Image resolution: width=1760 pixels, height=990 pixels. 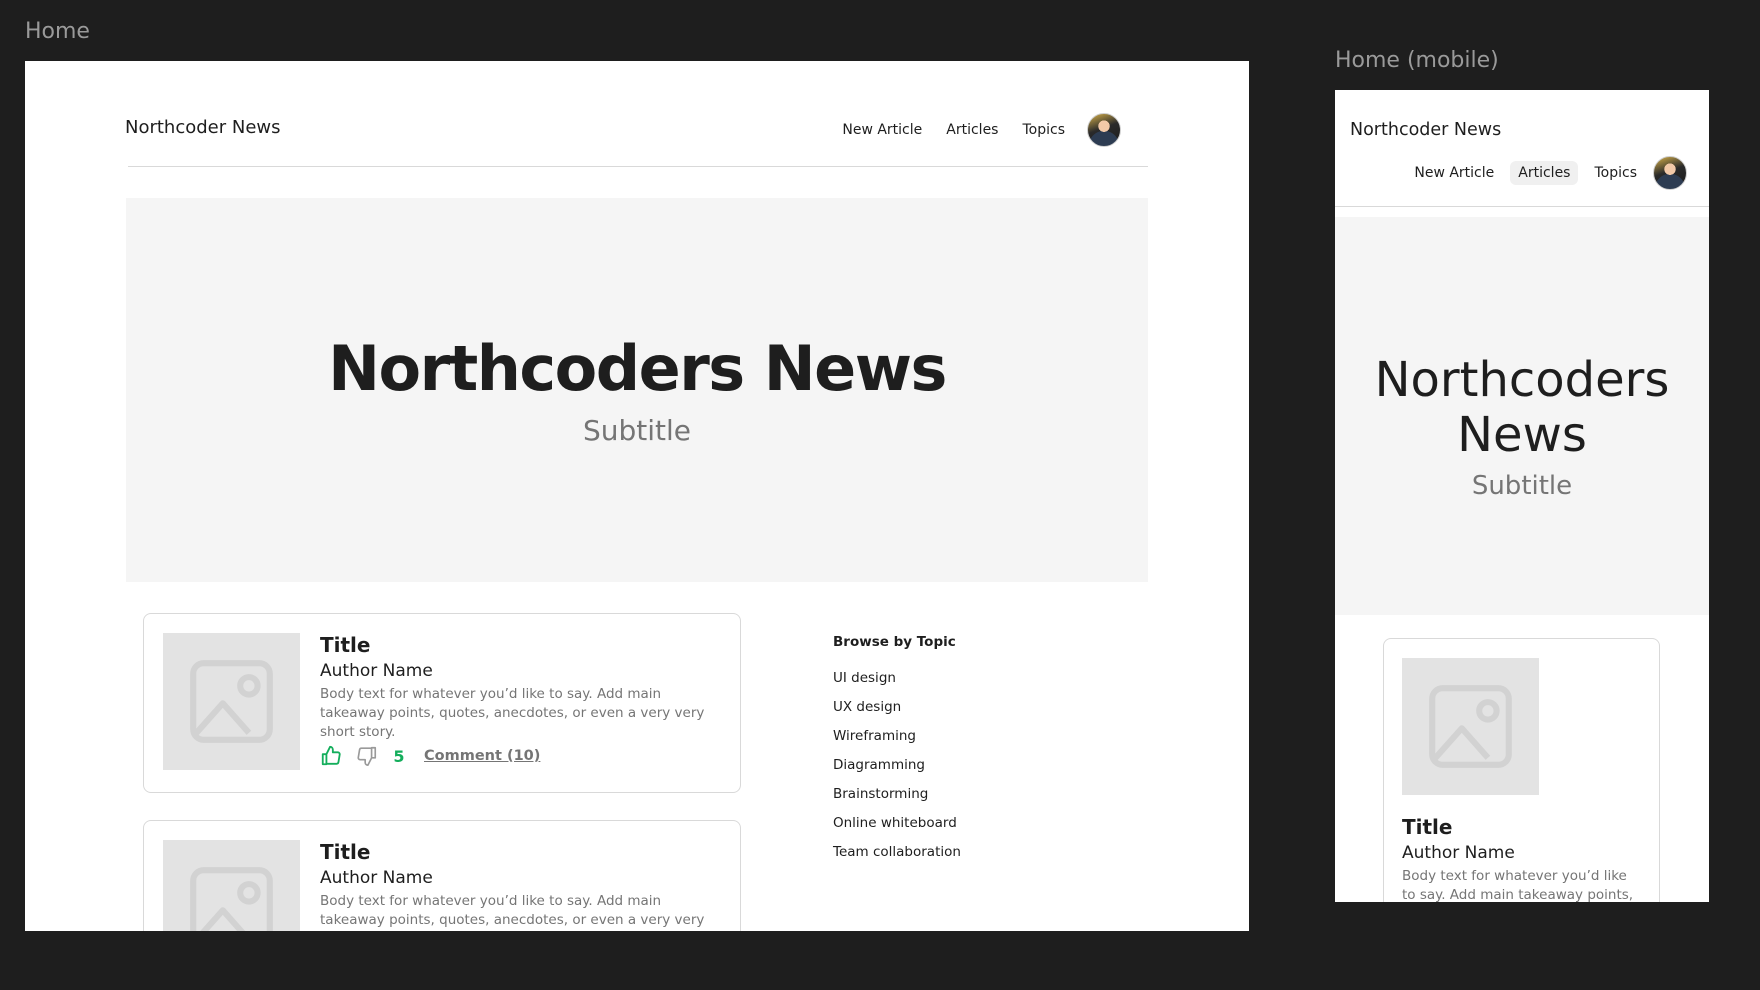 What do you see at coordinates (897, 740) in the screenshot?
I see `topic-link: Wireframing` at bounding box center [897, 740].